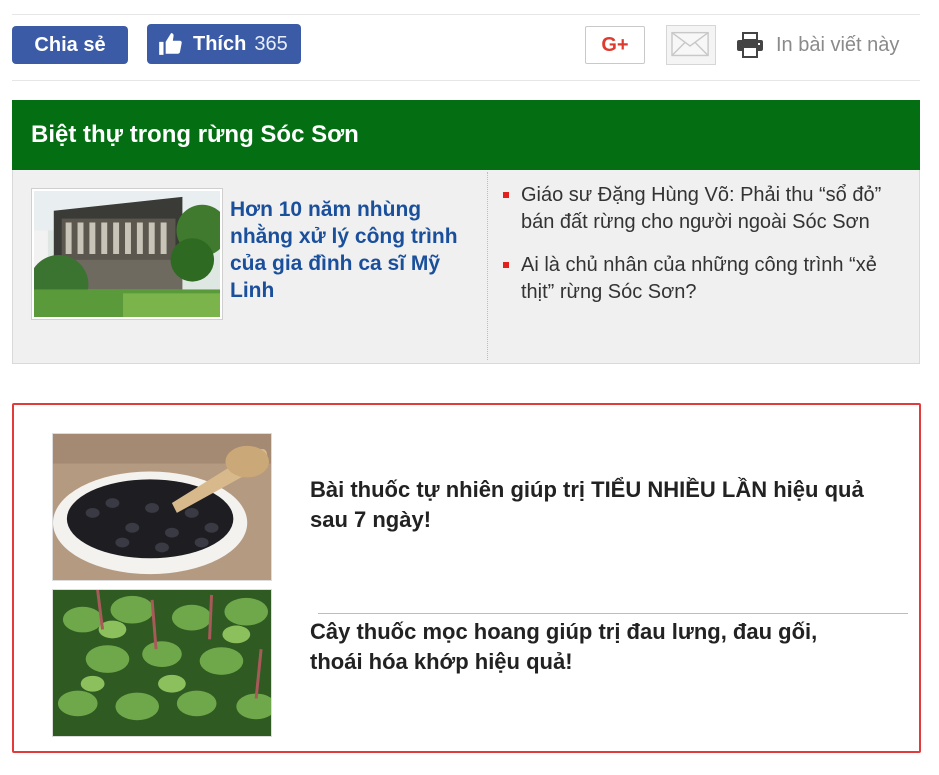  I want to click on google-plus-label: G+, so click(615, 44).